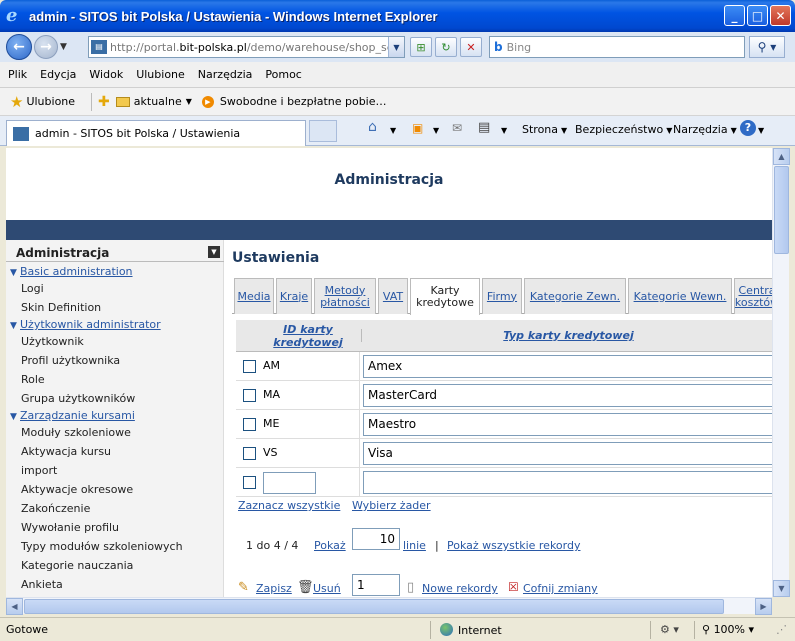 This screenshot has height=641, width=795. Describe the element at coordinates (623, 129) in the screenshot. I see `safety-menu: Bezpieczeństwo ▼` at that location.